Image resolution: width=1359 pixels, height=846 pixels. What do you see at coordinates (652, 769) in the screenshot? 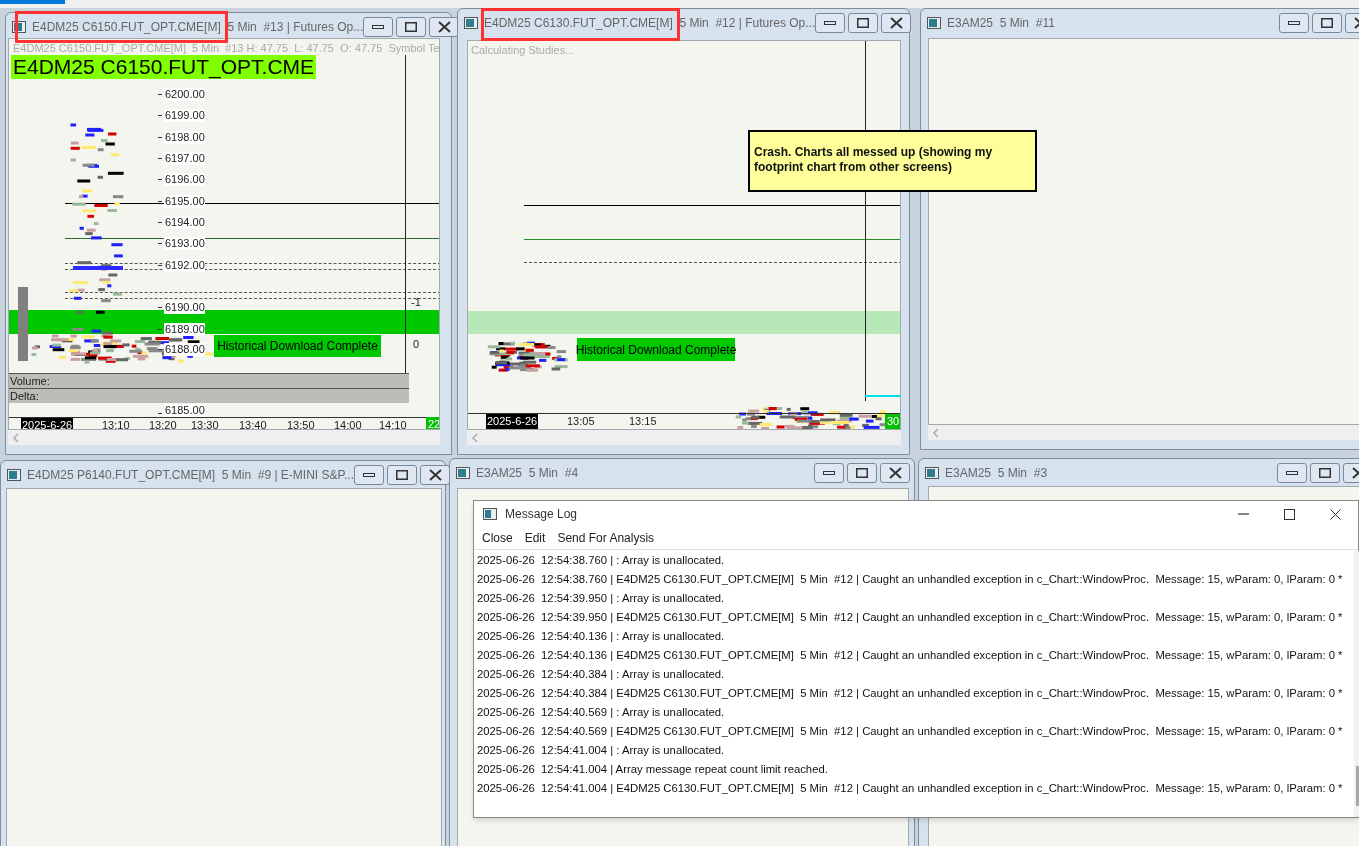
I see `log-line: 2025-06-26 12:54:41.004 | Array message repeat count limit reached.` at bounding box center [652, 769].